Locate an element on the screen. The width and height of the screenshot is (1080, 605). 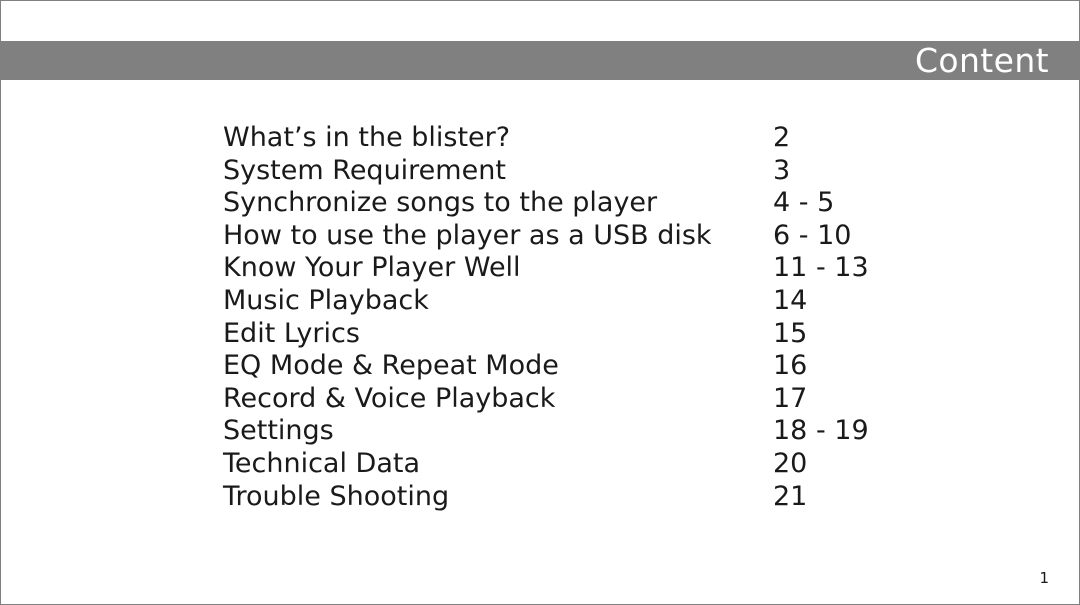
toc-entry-label: Technical Data is located at coordinates (322, 463).